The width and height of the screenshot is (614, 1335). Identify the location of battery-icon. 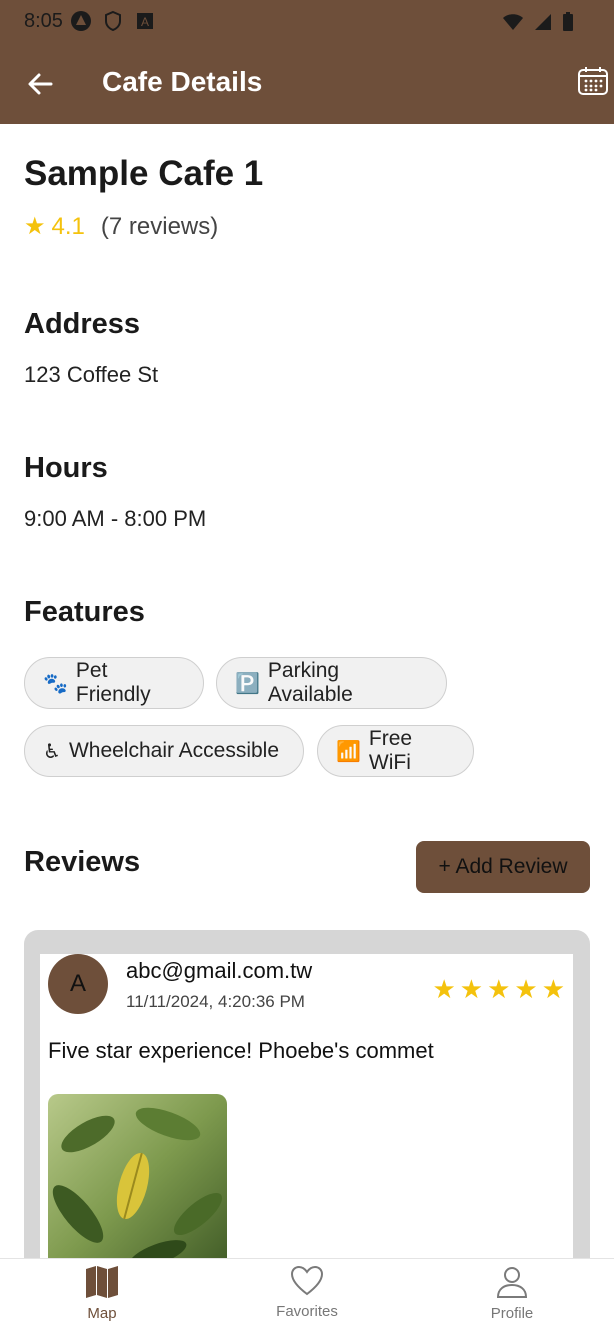
(568, 21).